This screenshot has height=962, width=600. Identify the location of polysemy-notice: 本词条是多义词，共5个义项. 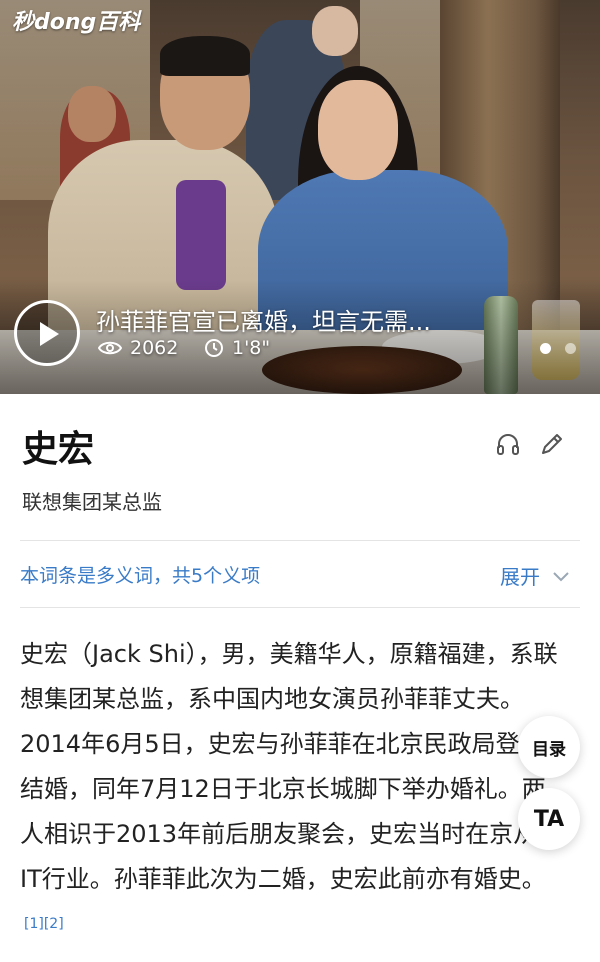
(140, 574).